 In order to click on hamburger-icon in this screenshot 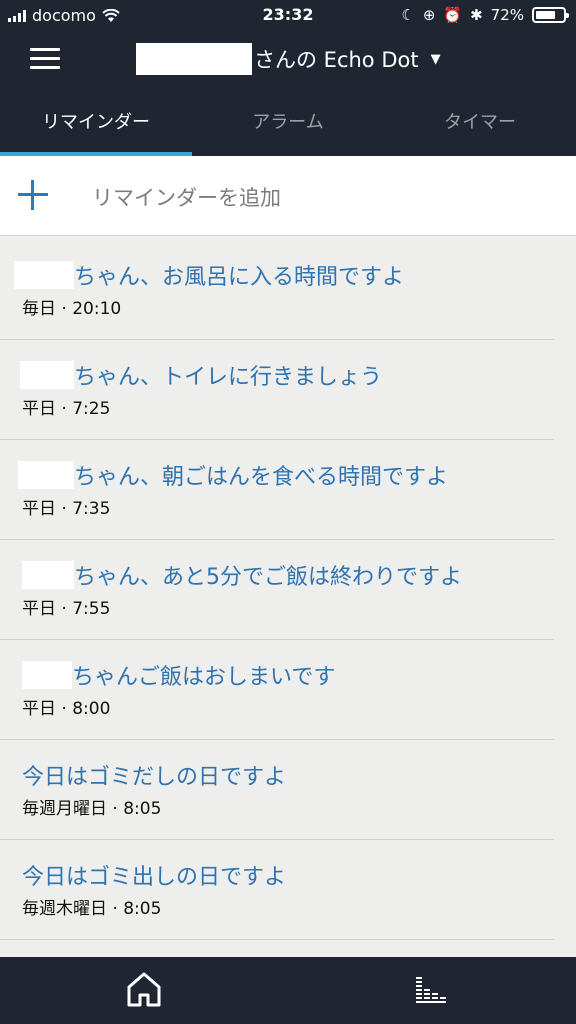, I will do `click(45, 59)`.